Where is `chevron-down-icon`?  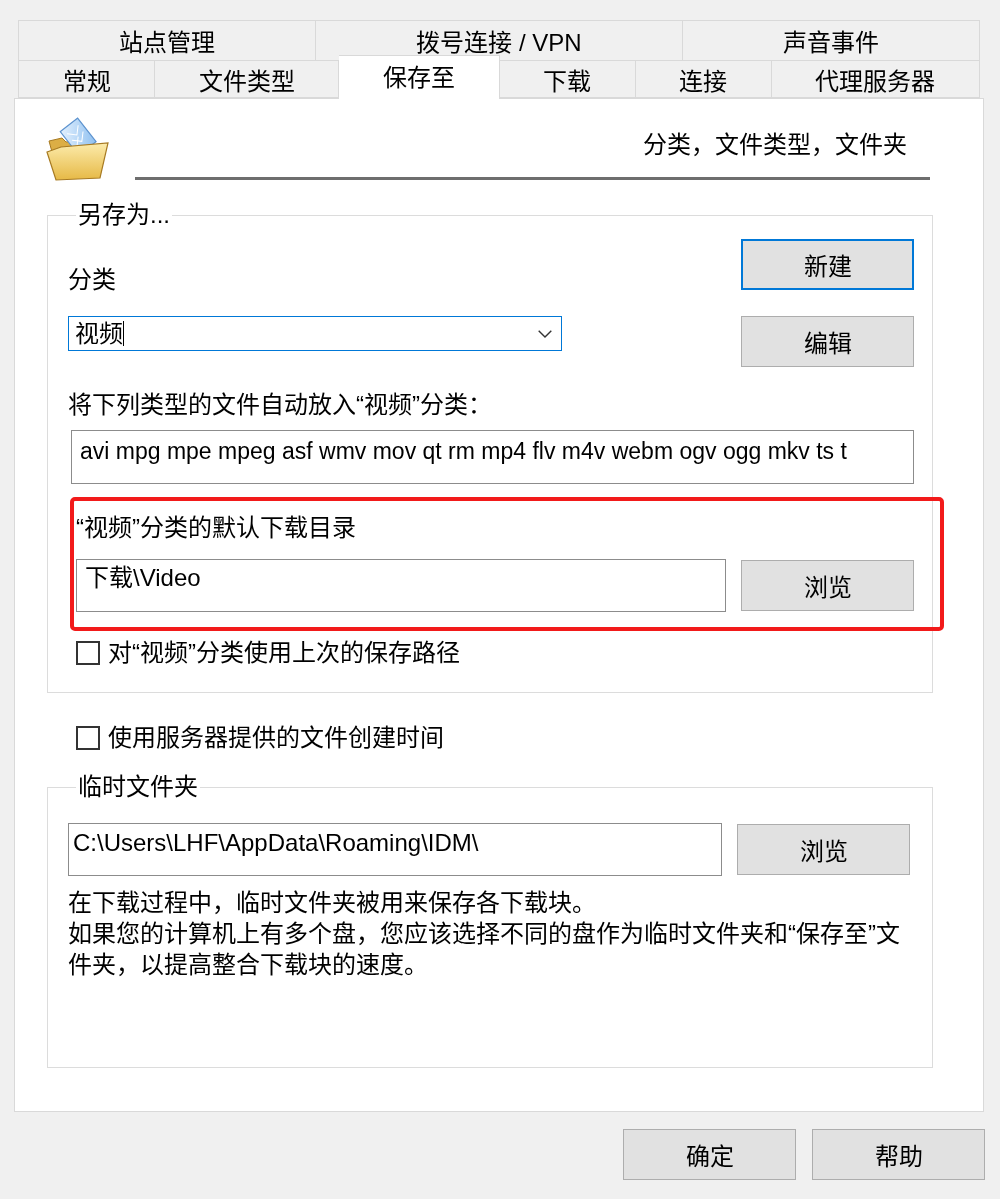
chevron-down-icon is located at coordinates (545, 333).